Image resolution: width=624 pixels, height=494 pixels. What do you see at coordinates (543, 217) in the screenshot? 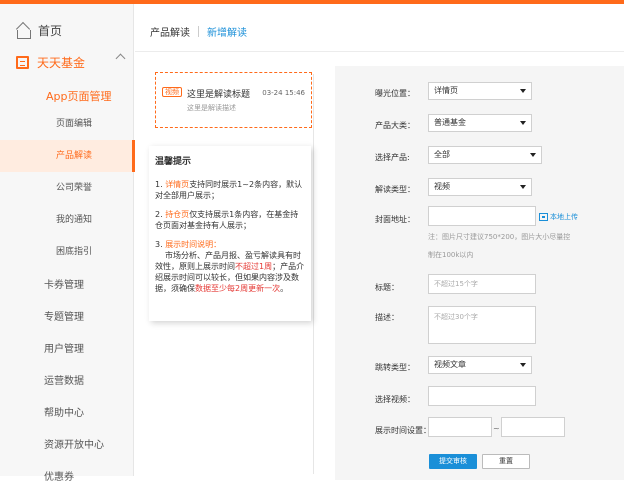
I see `image-icon` at bounding box center [543, 217].